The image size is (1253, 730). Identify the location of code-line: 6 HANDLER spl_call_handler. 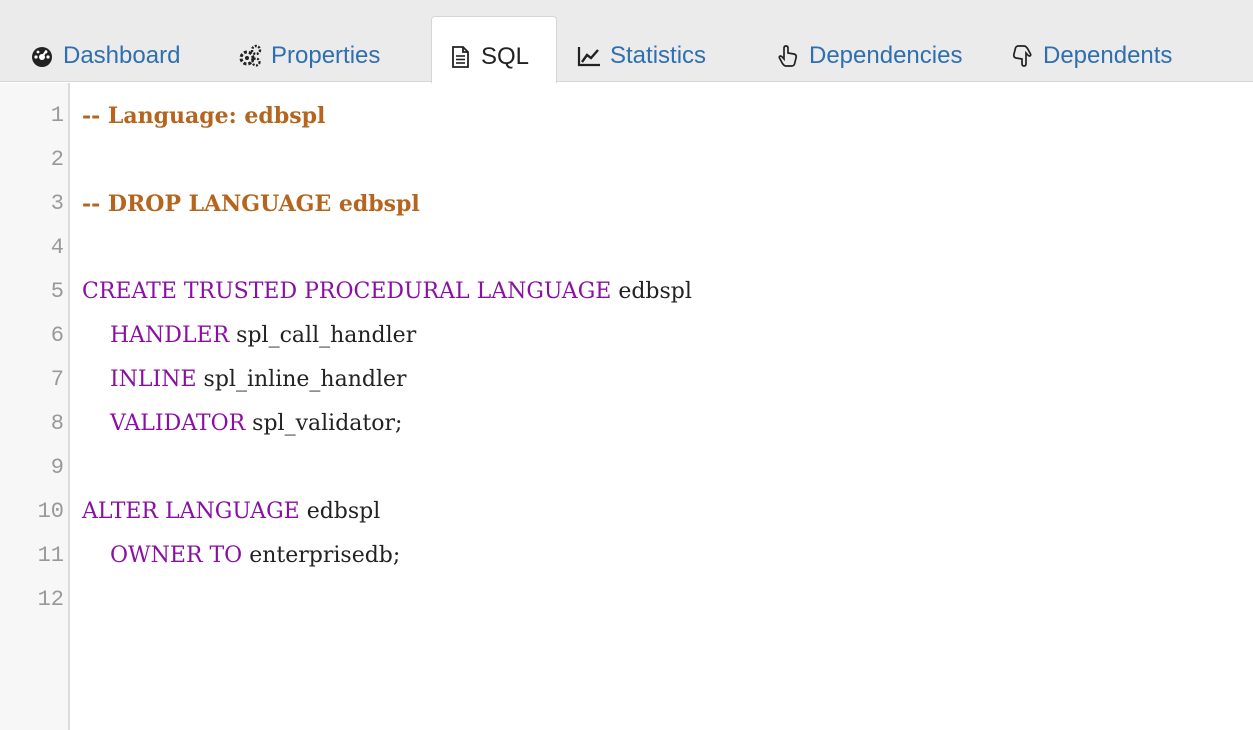
(626, 336).